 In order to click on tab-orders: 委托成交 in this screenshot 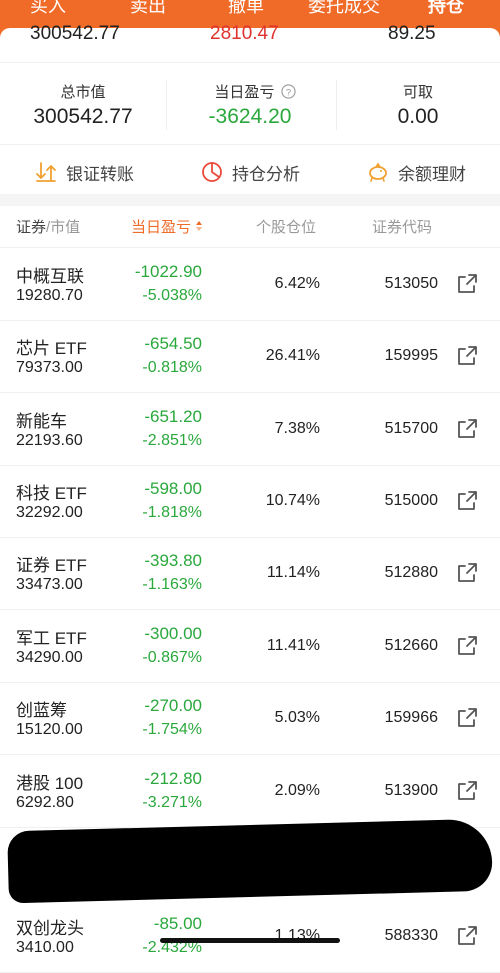, I will do `click(344, 9)`.